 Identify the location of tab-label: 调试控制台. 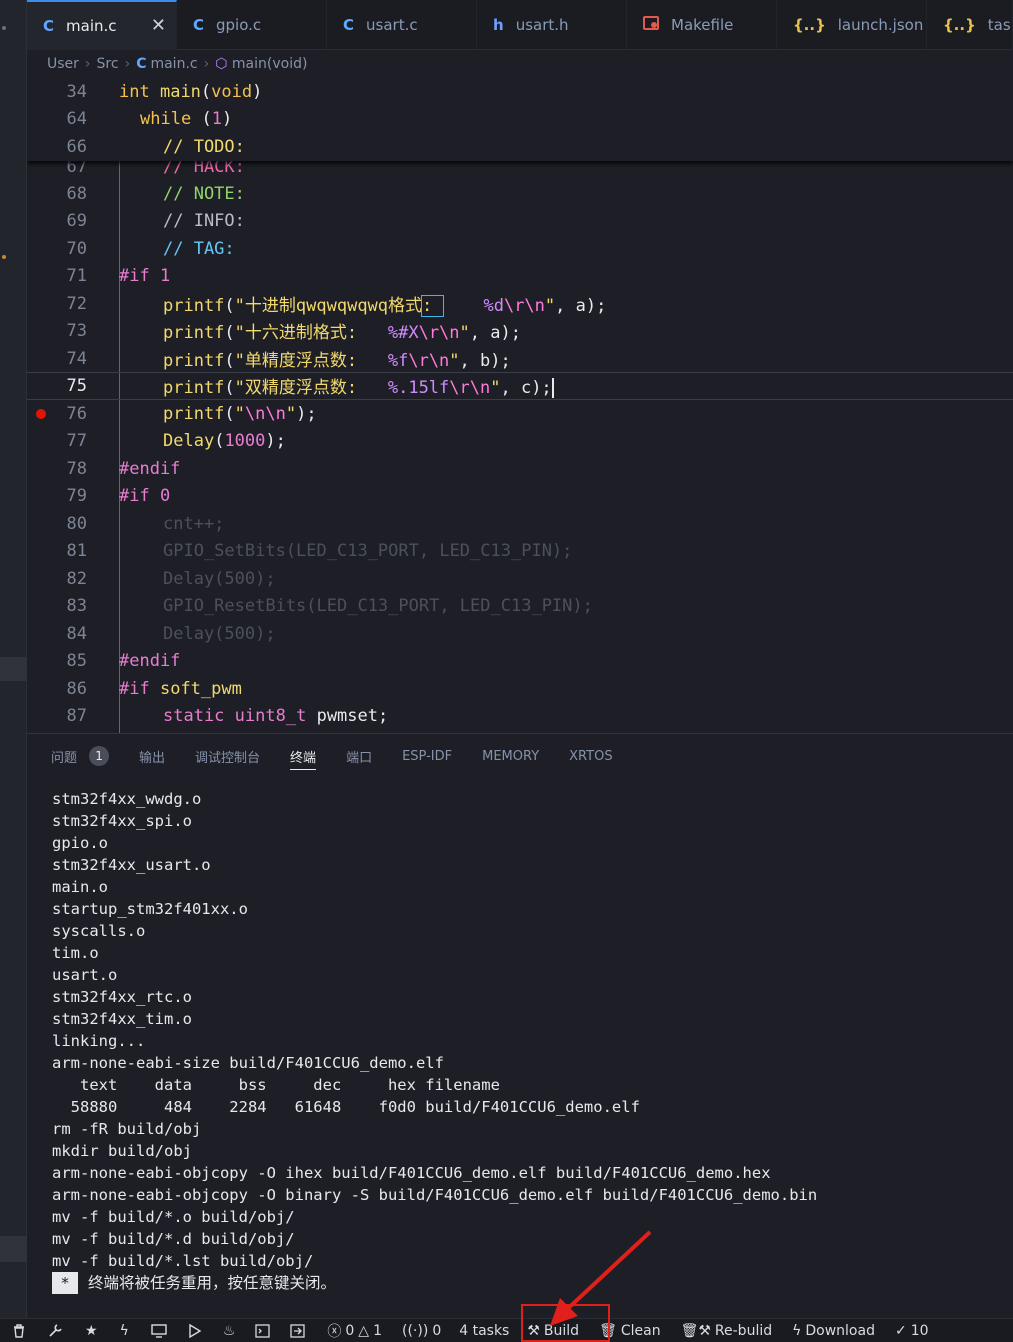
(228, 758).